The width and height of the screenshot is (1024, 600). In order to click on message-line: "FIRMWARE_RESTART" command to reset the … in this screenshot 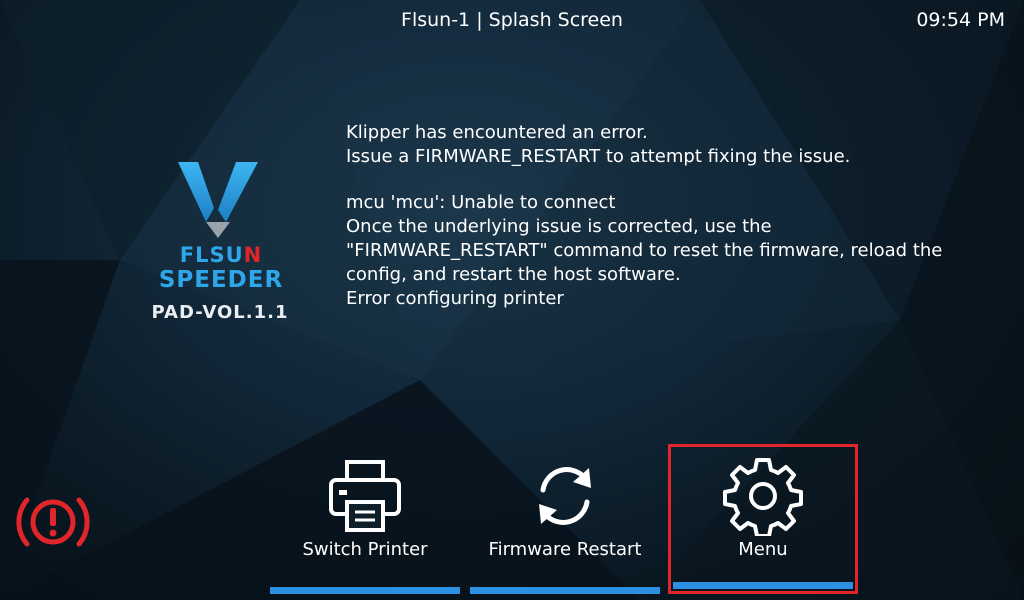, I will do `click(644, 250)`.